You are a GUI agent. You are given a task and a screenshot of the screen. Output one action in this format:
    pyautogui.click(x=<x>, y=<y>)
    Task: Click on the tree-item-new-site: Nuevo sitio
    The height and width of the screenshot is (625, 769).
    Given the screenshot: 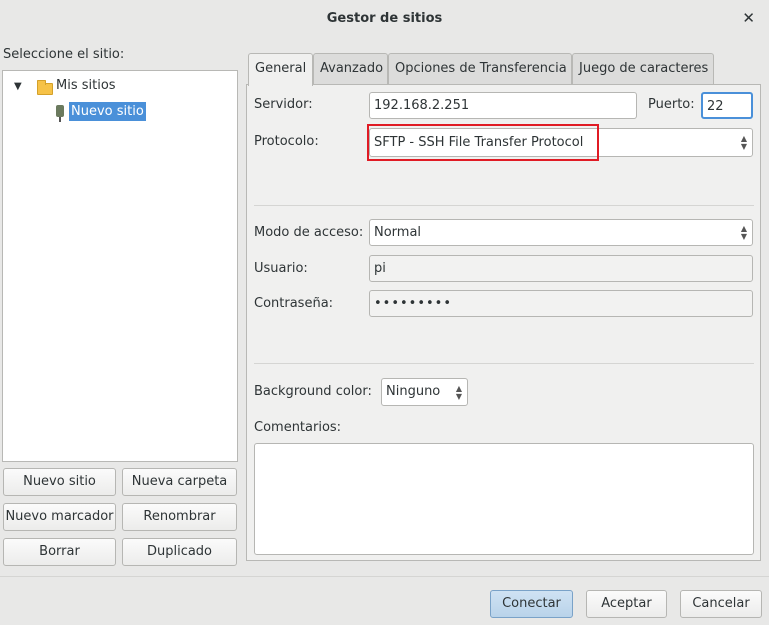 What is the action you would take?
    pyautogui.click(x=107, y=111)
    